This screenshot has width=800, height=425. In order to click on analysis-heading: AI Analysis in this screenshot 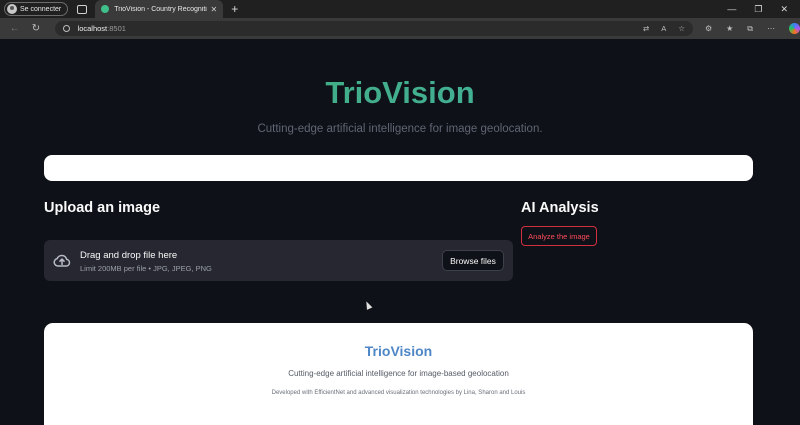, I will do `click(560, 208)`.